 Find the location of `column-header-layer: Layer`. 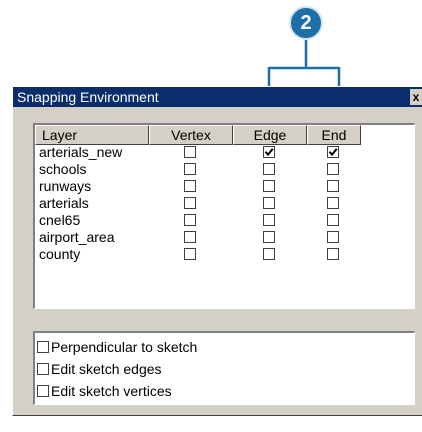

column-header-layer: Layer is located at coordinates (92, 135).